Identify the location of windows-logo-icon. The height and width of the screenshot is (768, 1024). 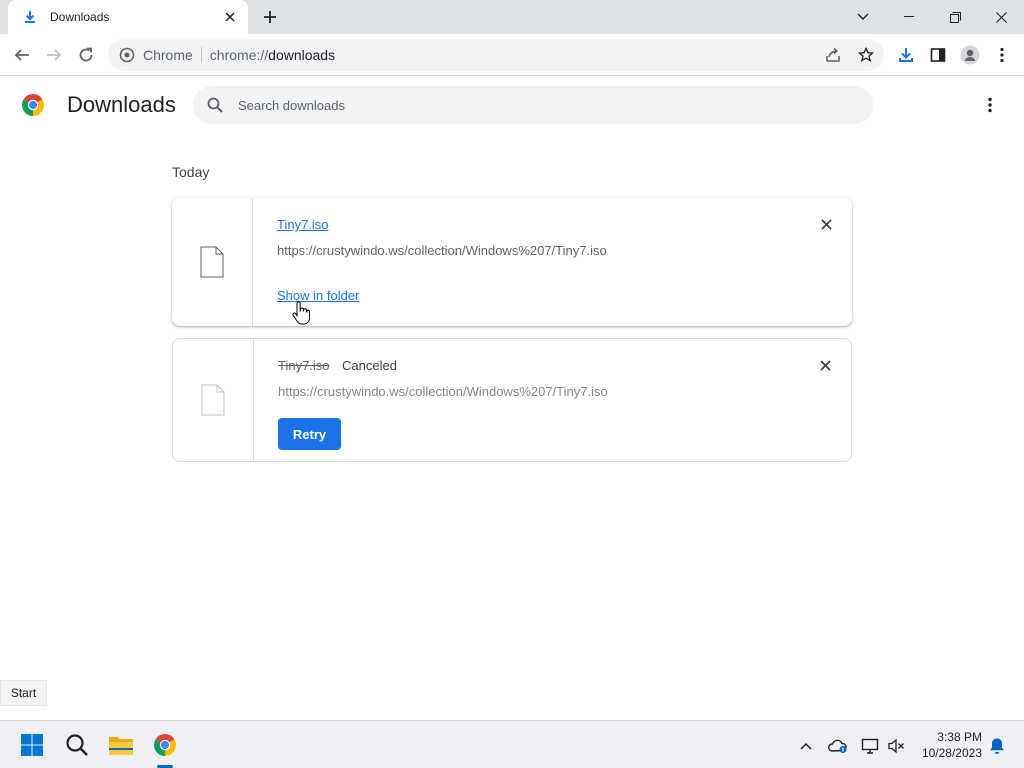
(32, 745).